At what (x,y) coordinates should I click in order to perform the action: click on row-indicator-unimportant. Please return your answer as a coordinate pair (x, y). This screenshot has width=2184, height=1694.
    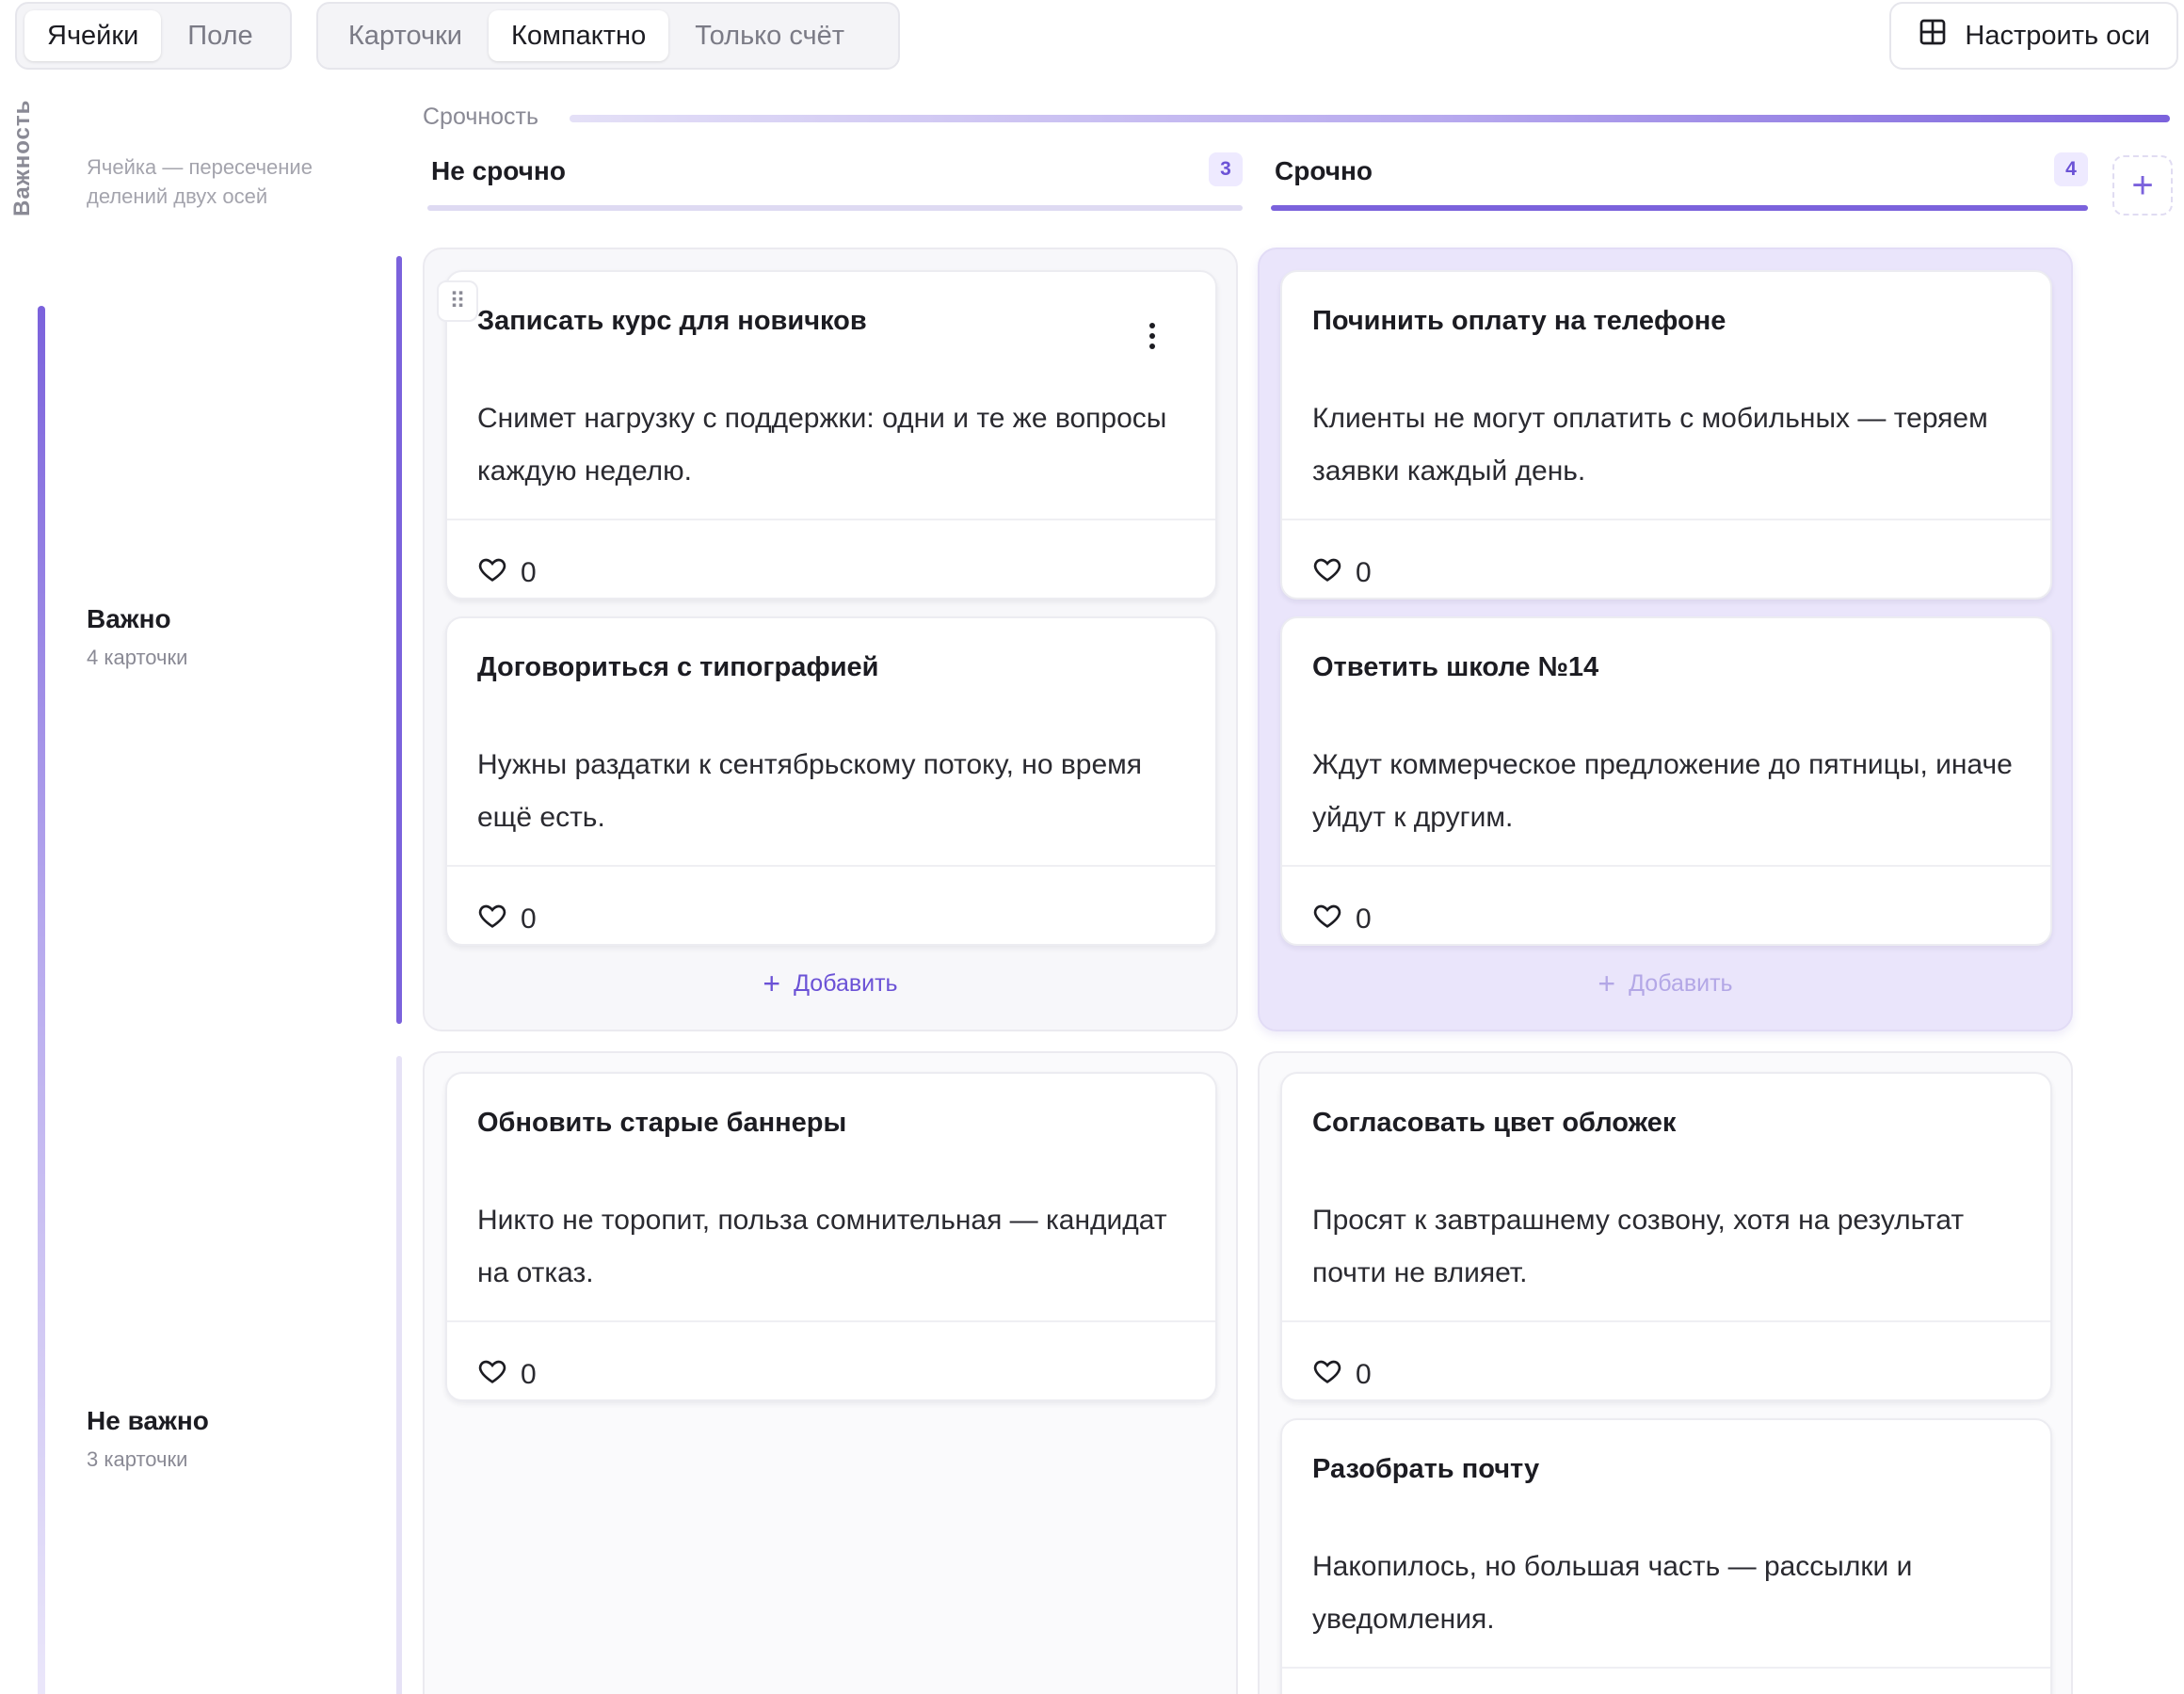
    Looking at the image, I should click on (399, 1375).